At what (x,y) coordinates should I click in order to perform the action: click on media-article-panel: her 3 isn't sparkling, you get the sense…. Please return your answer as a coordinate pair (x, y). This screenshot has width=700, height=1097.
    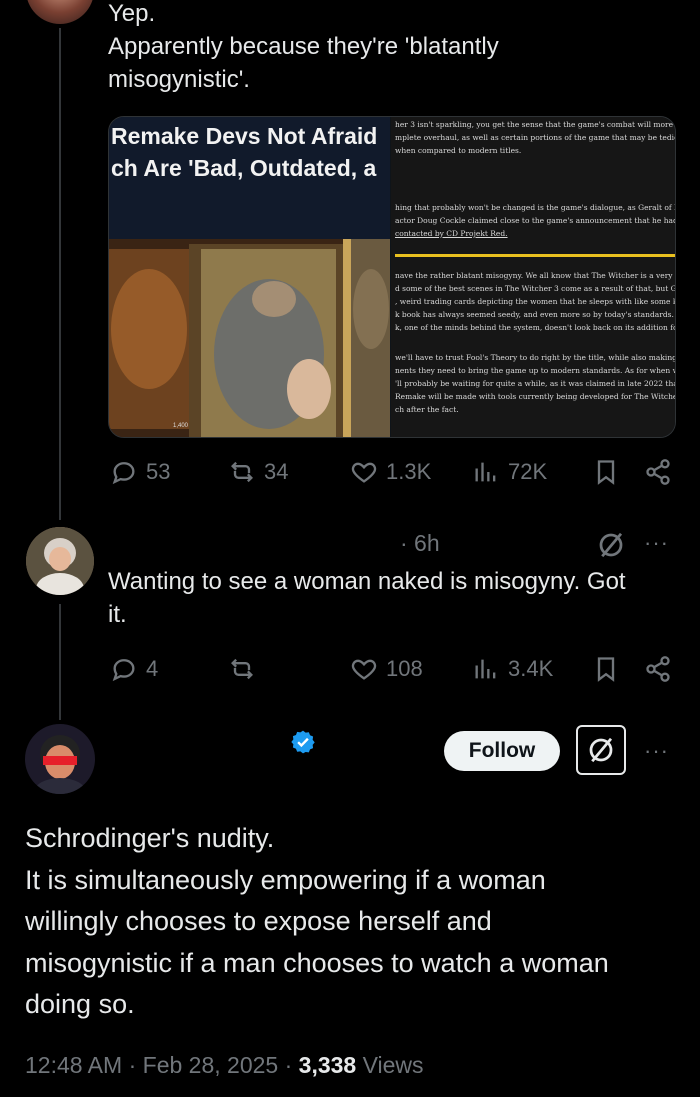
    Looking at the image, I should click on (533, 277).